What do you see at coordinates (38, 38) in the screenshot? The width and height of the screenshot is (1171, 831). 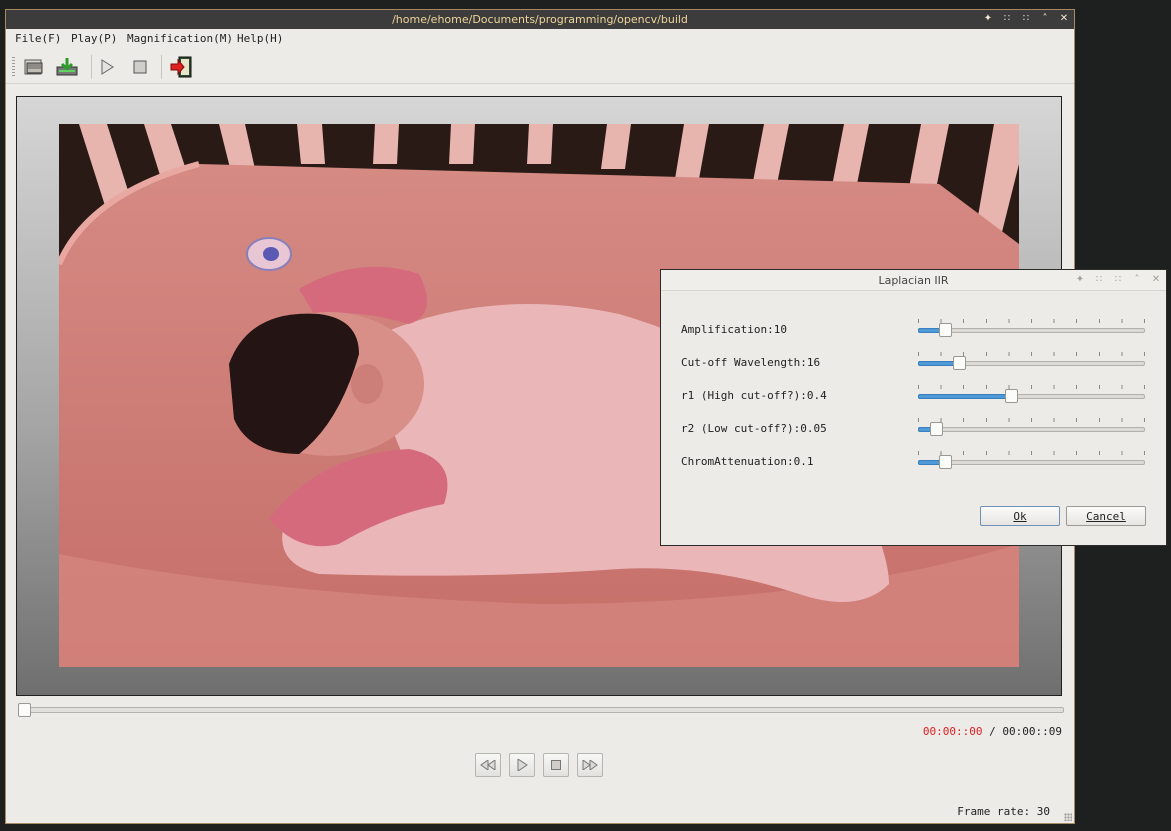 I see `menu-file: File(F)` at bounding box center [38, 38].